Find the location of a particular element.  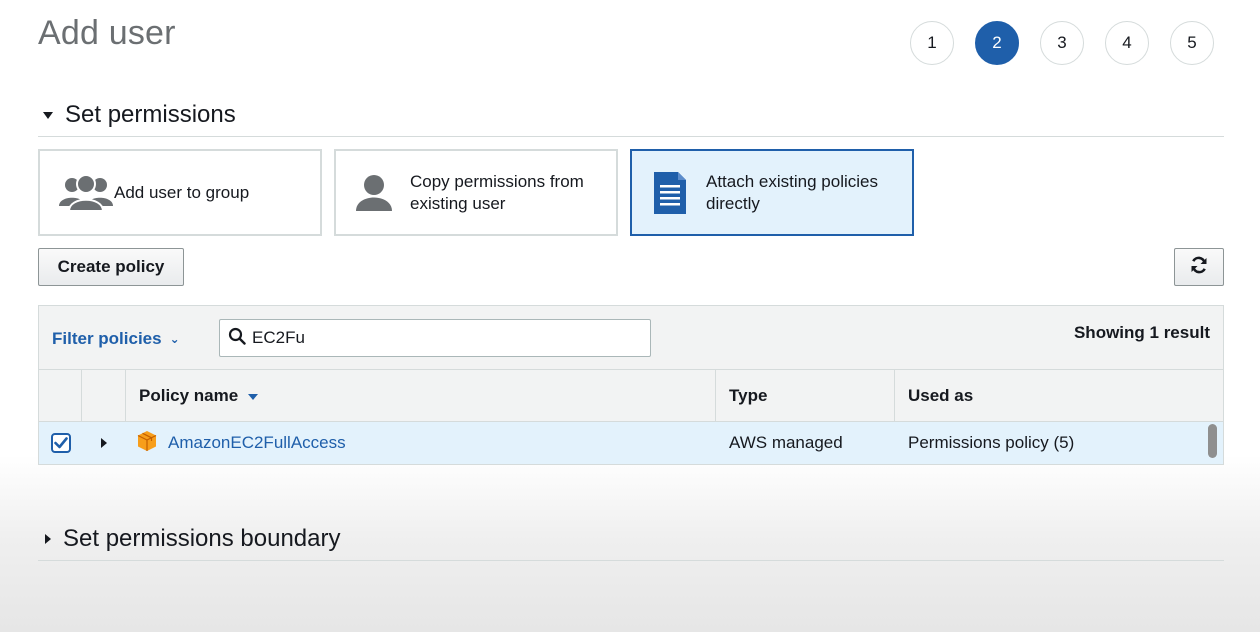

row-expand-cell is located at coordinates (104, 443).